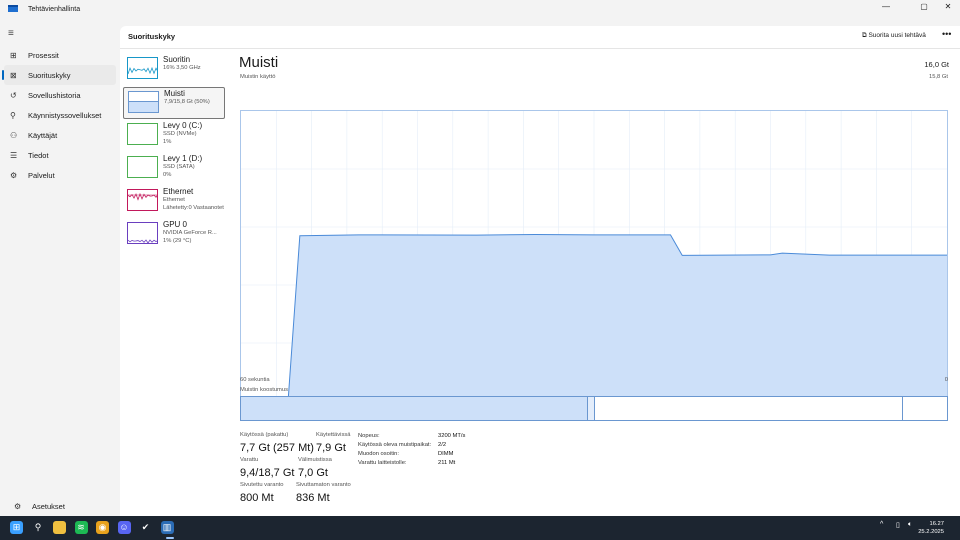  I want to click on device-subtitle: Ethernet, so click(174, 200).